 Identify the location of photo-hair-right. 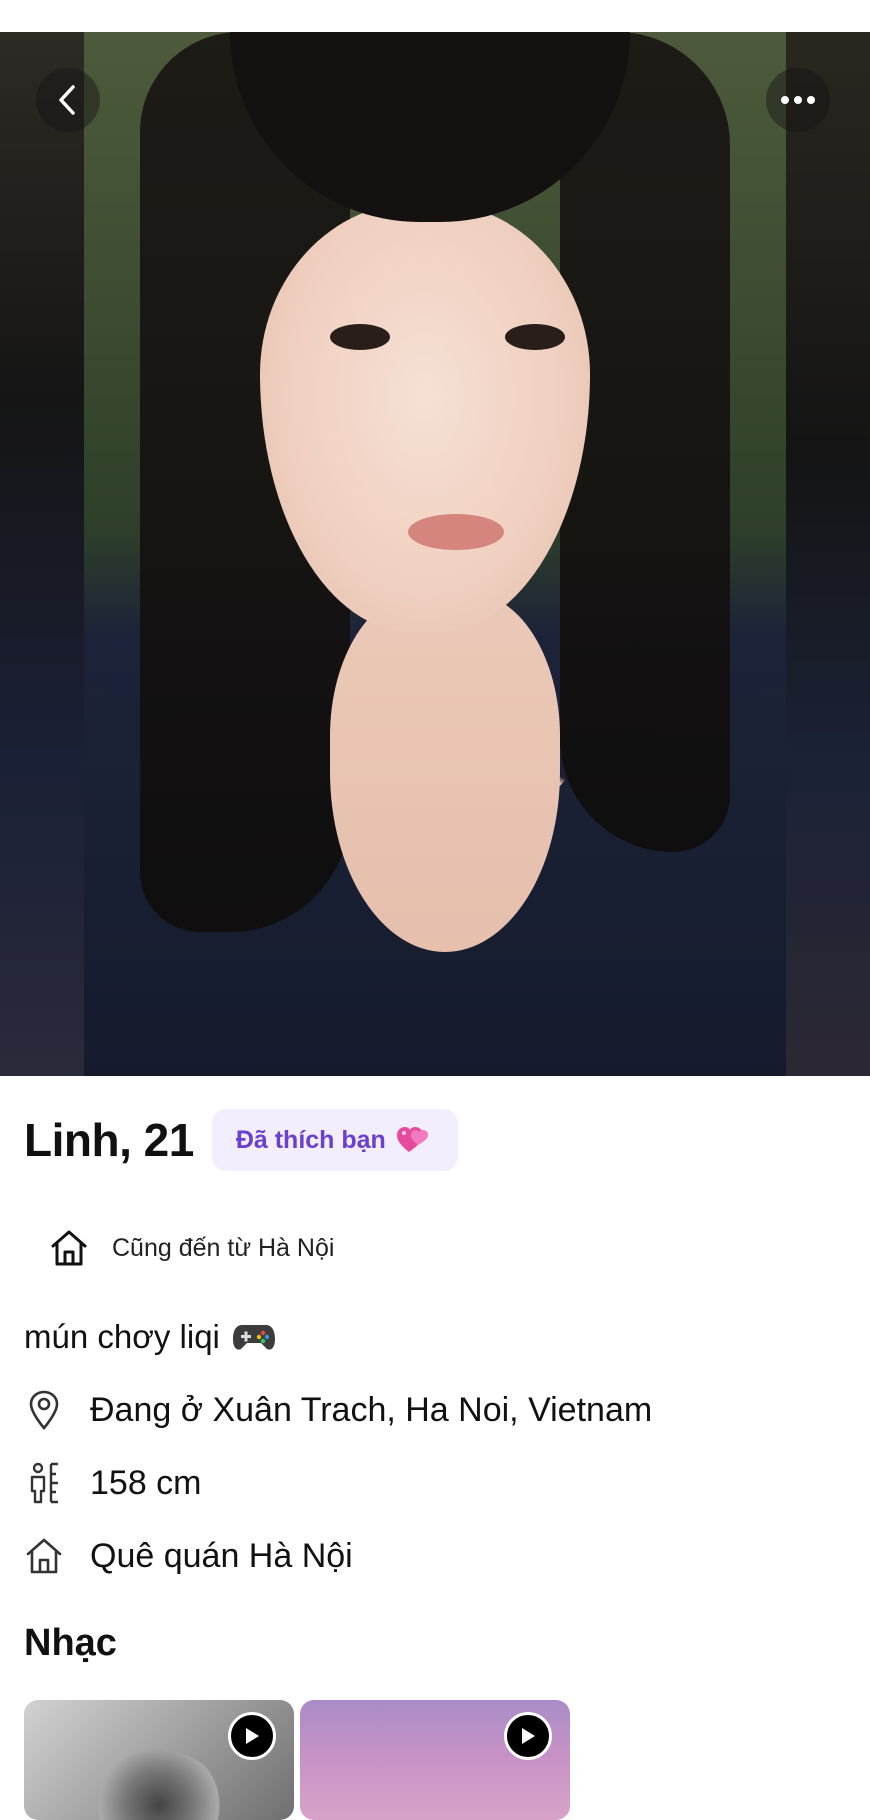
(645, 442).